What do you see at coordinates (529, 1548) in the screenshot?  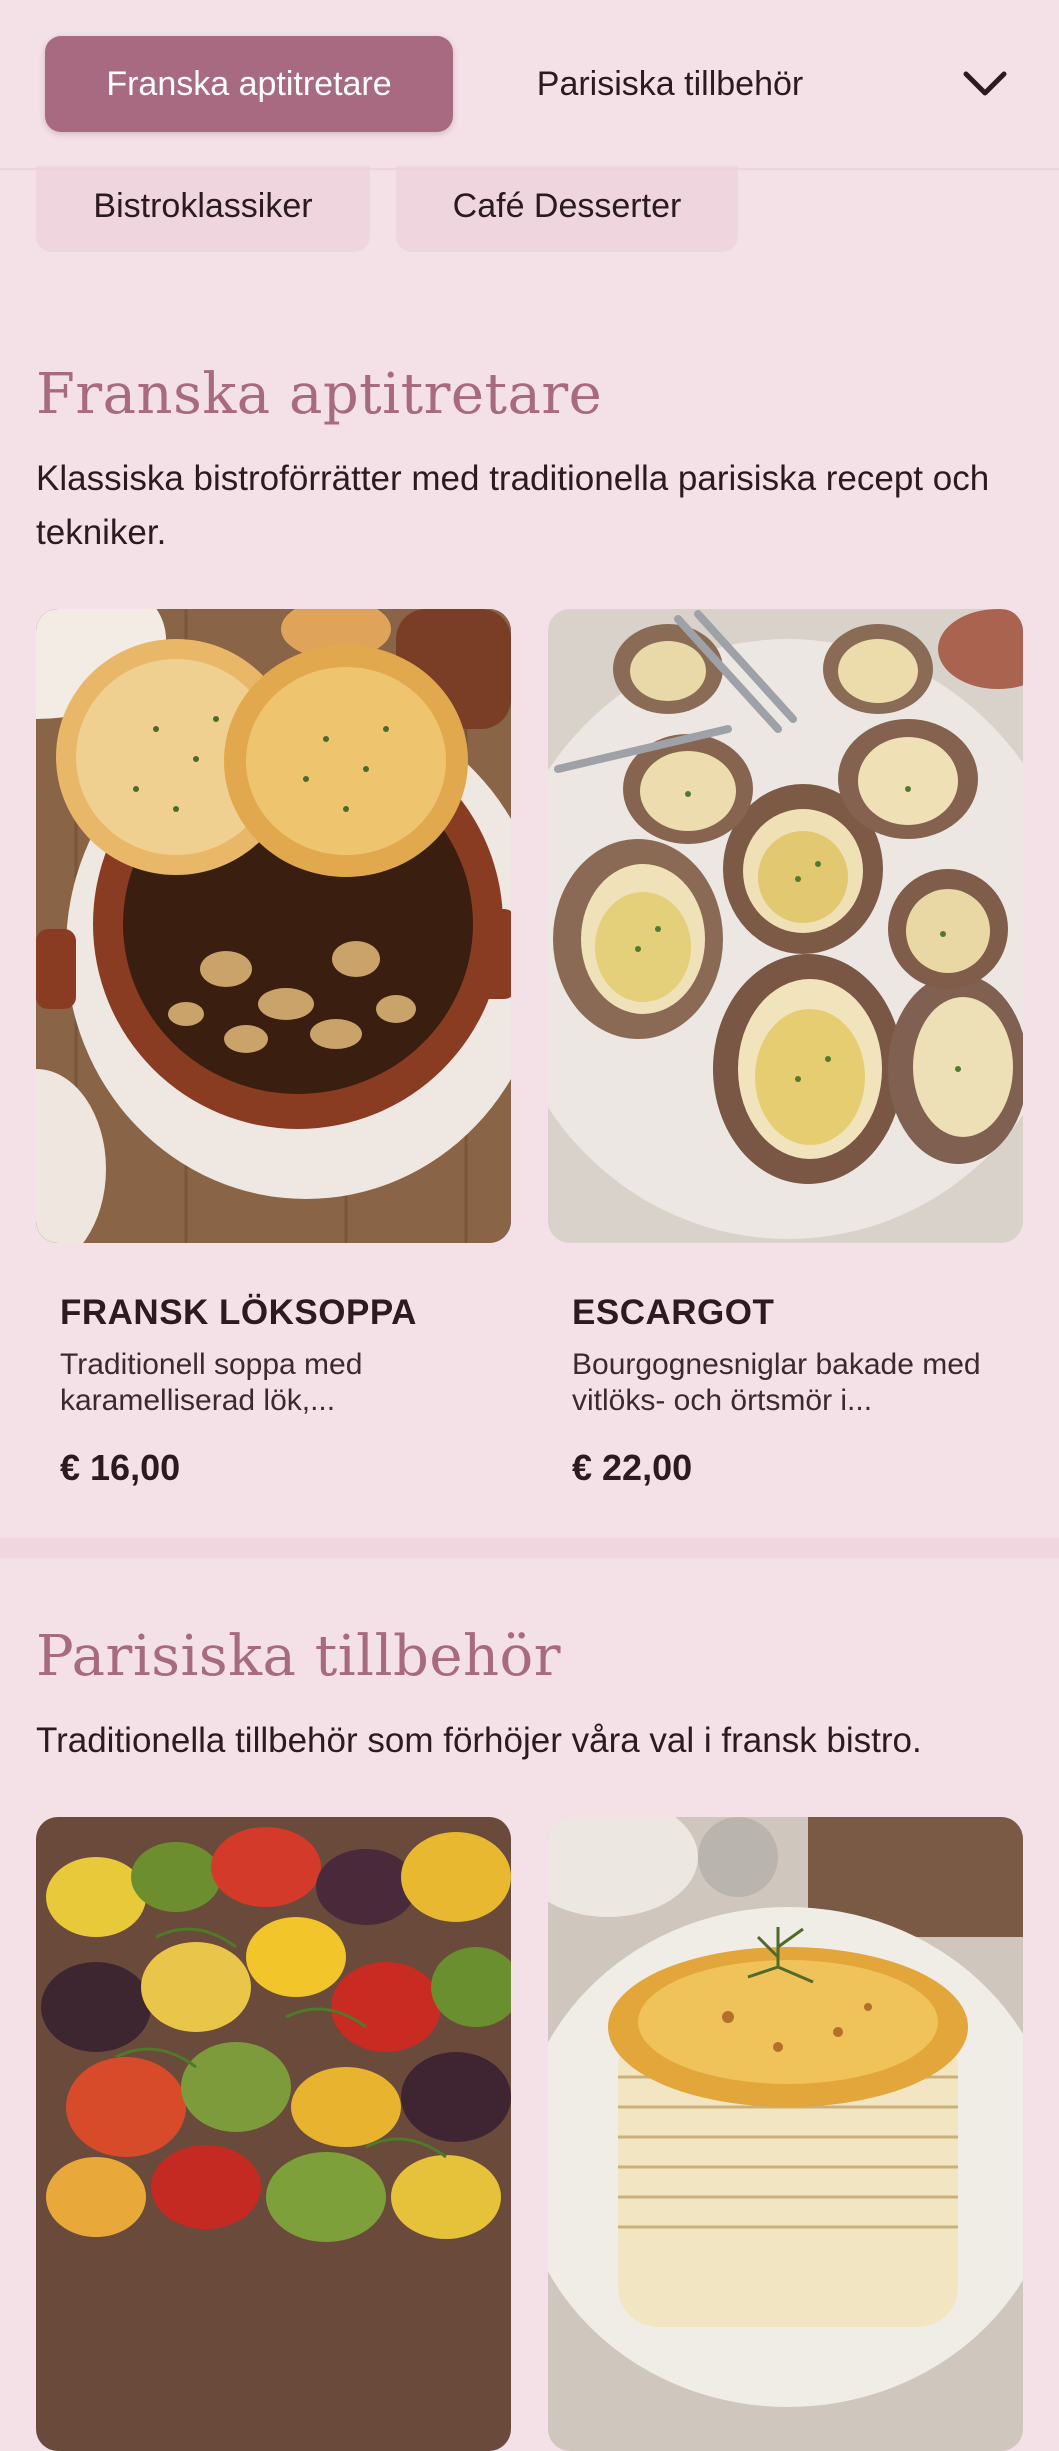 I see `section-divider` at bounding box center [529, 1548].